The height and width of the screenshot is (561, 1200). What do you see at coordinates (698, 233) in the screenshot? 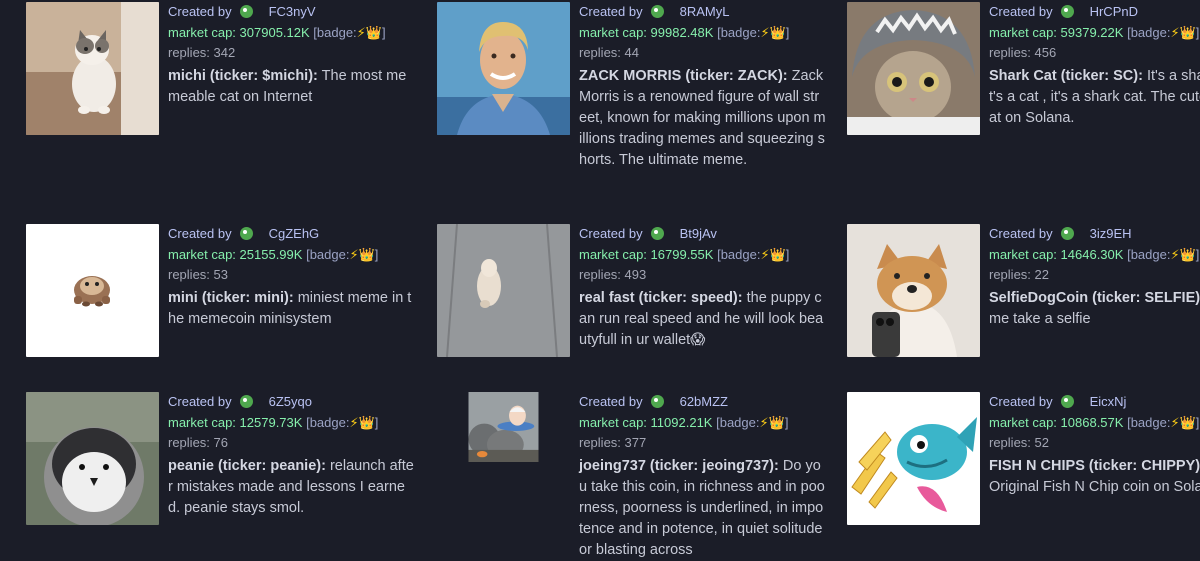
I see `creator-link: Bt9jAv` at bounding box center [698, 233].